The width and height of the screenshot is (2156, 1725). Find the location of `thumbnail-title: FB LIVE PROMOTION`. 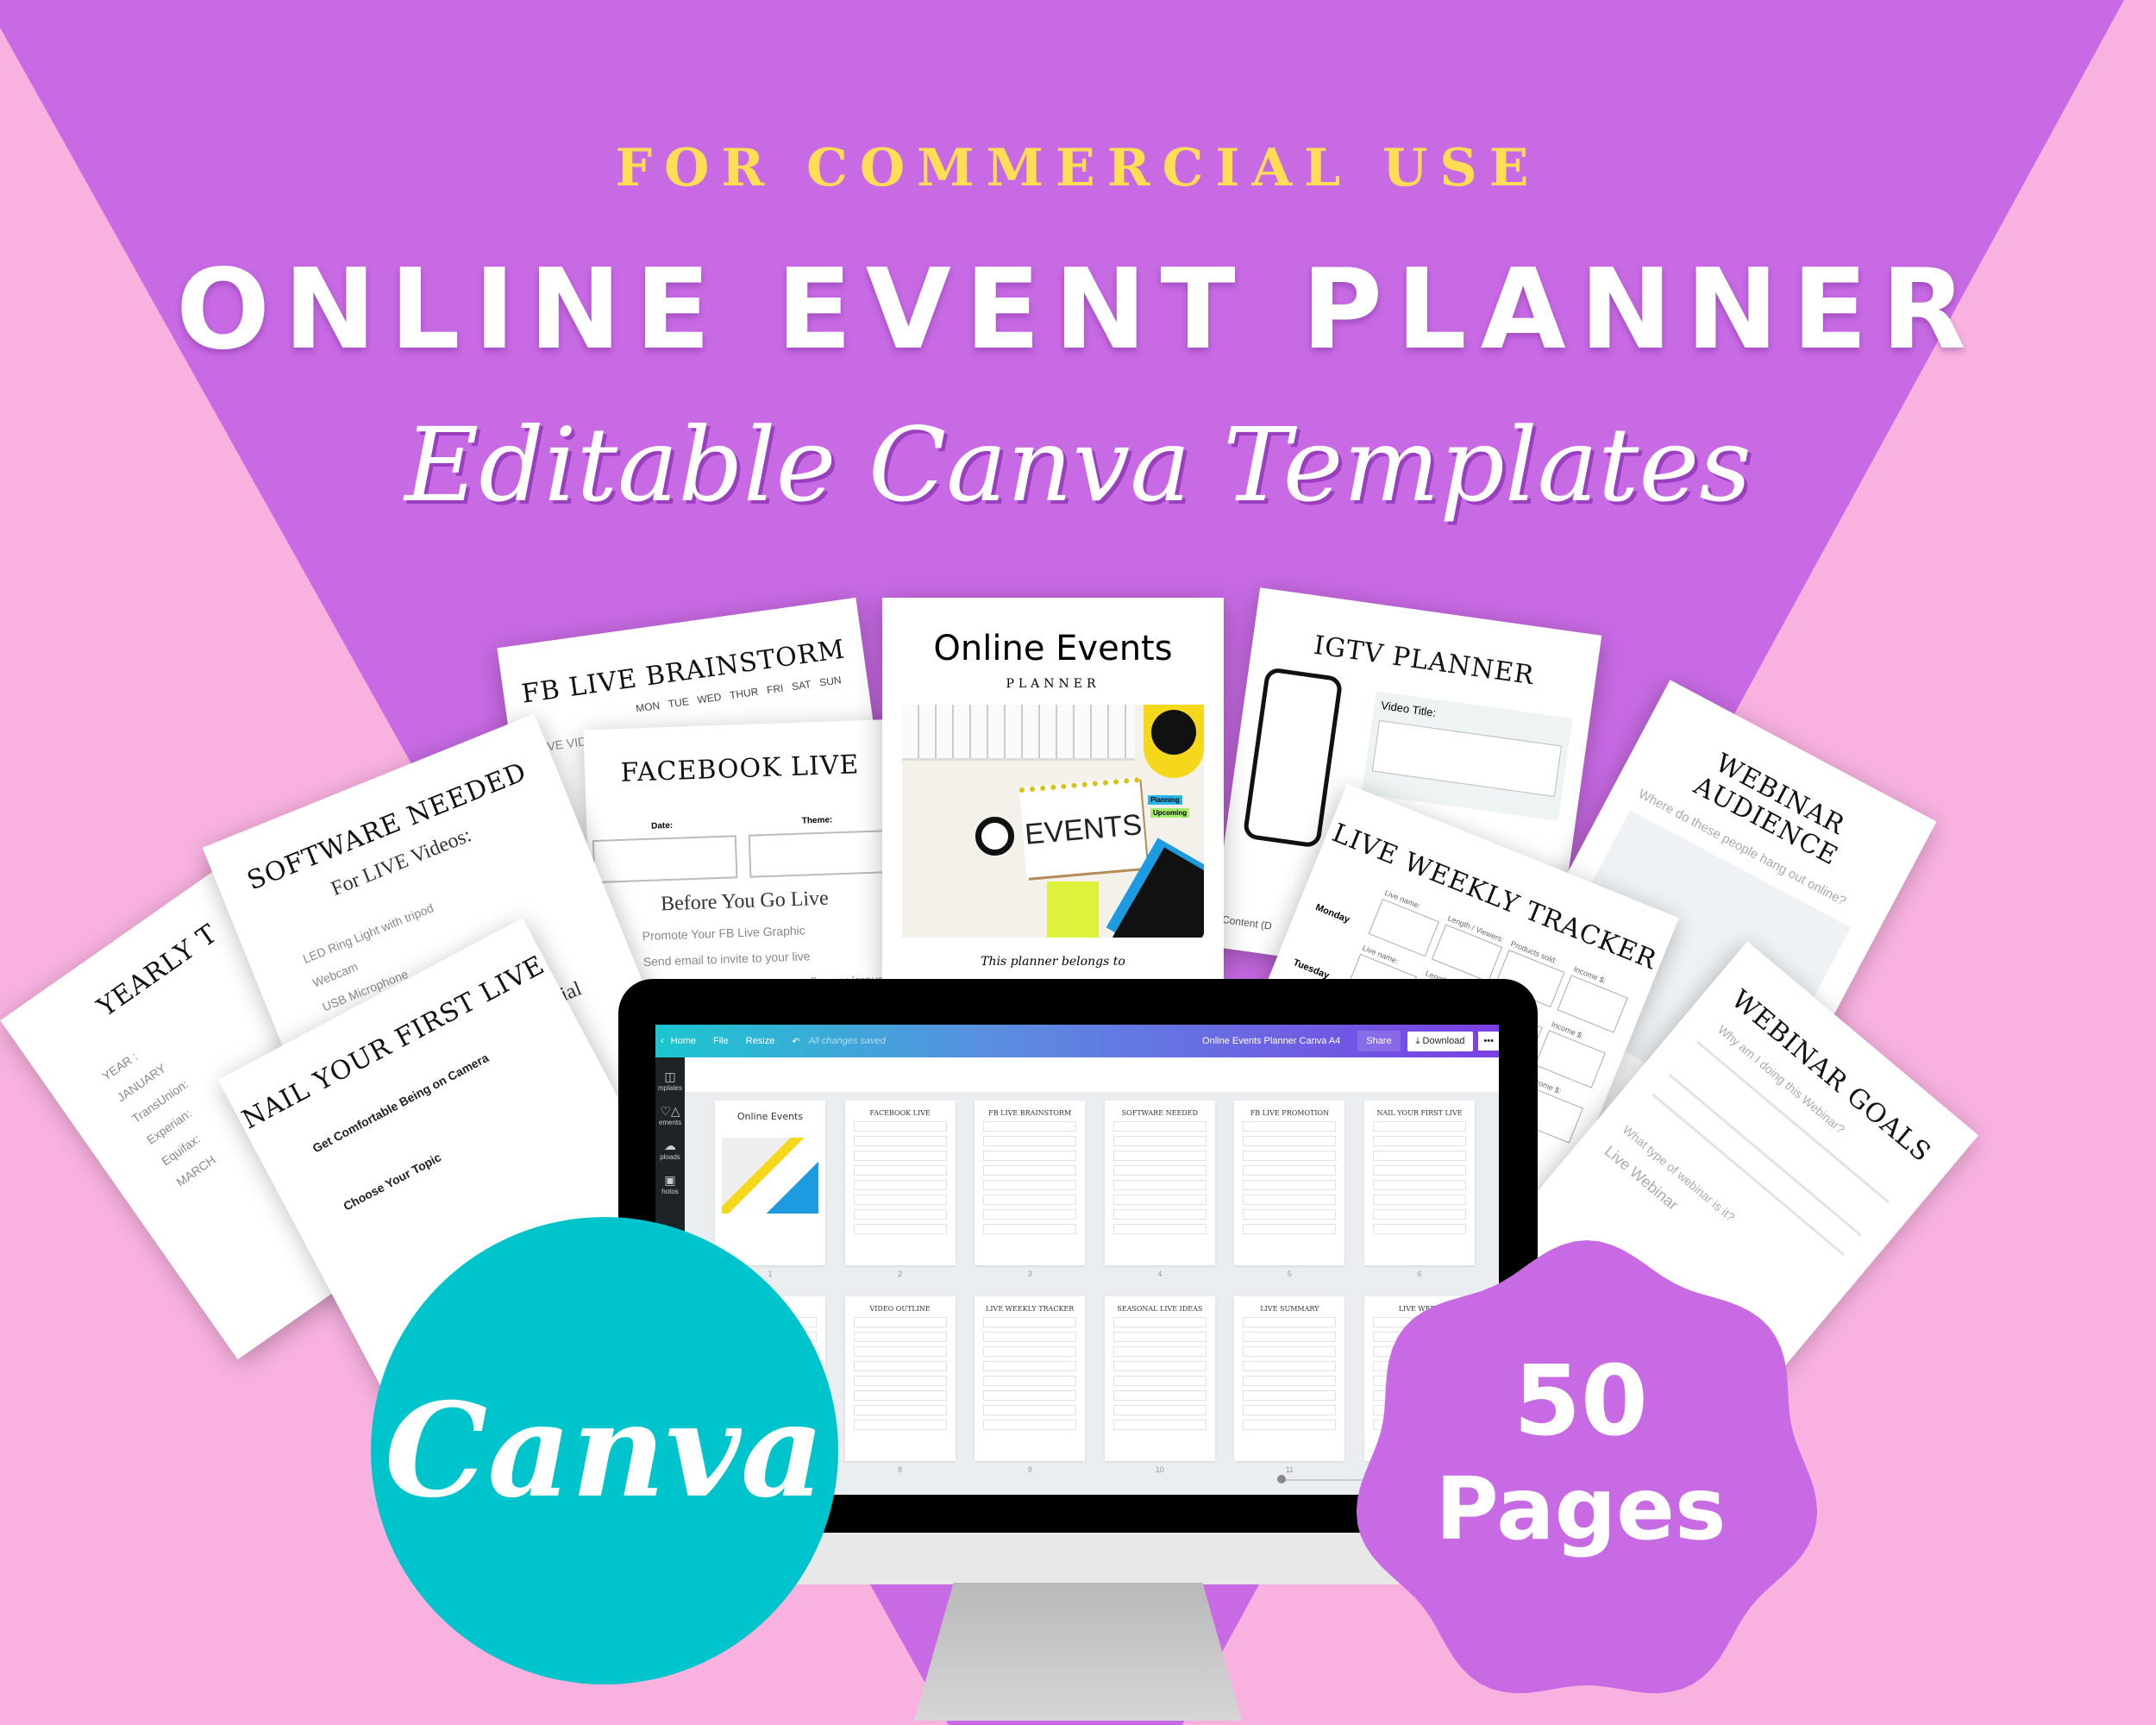

thumbnail-title: FB LIVE PROMOTION is located at coordinates (1290, 1113).